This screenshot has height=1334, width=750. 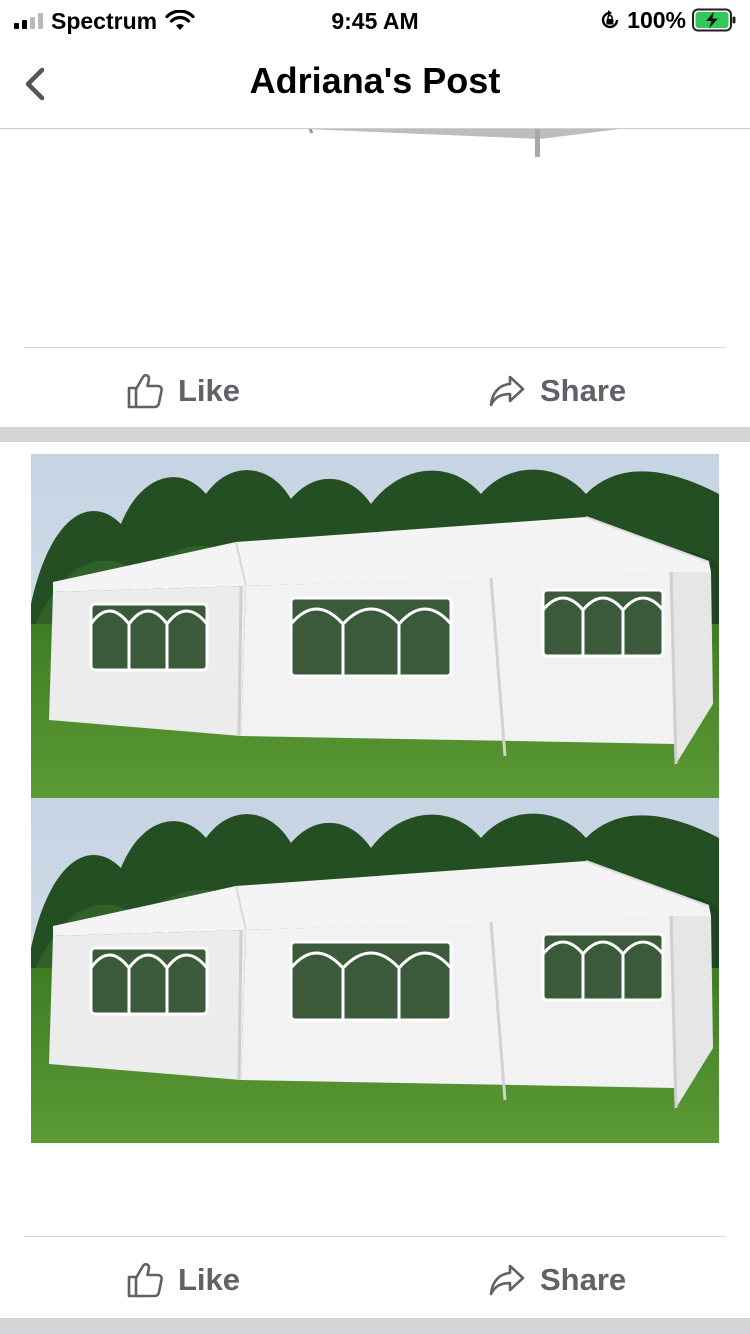 I want to click on navigation-bar: Adriana's Post, so click(x=375, y=84).